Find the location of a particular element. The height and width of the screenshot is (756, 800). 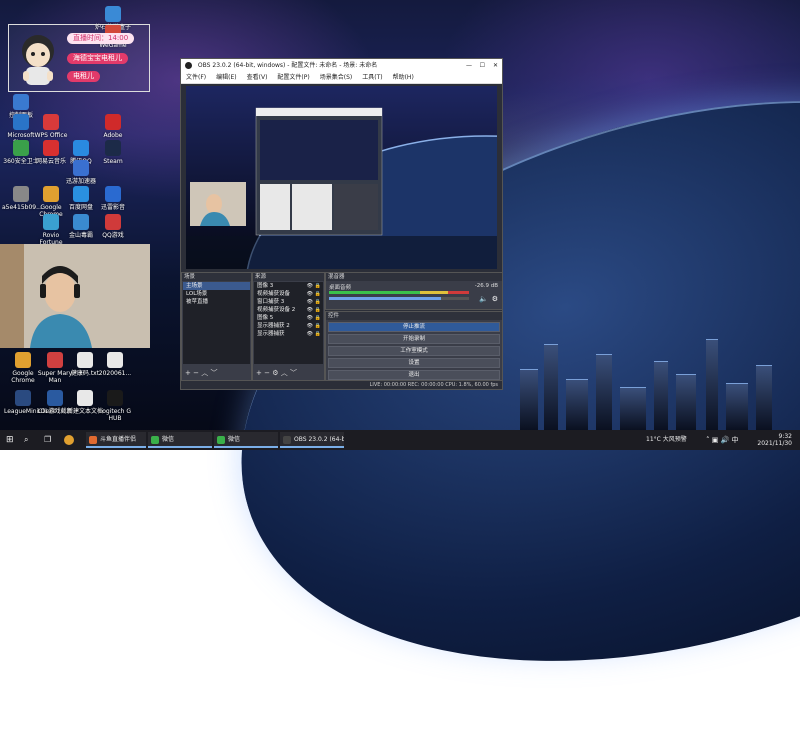

control-button: 设置 is located at coordinates (414, 363).